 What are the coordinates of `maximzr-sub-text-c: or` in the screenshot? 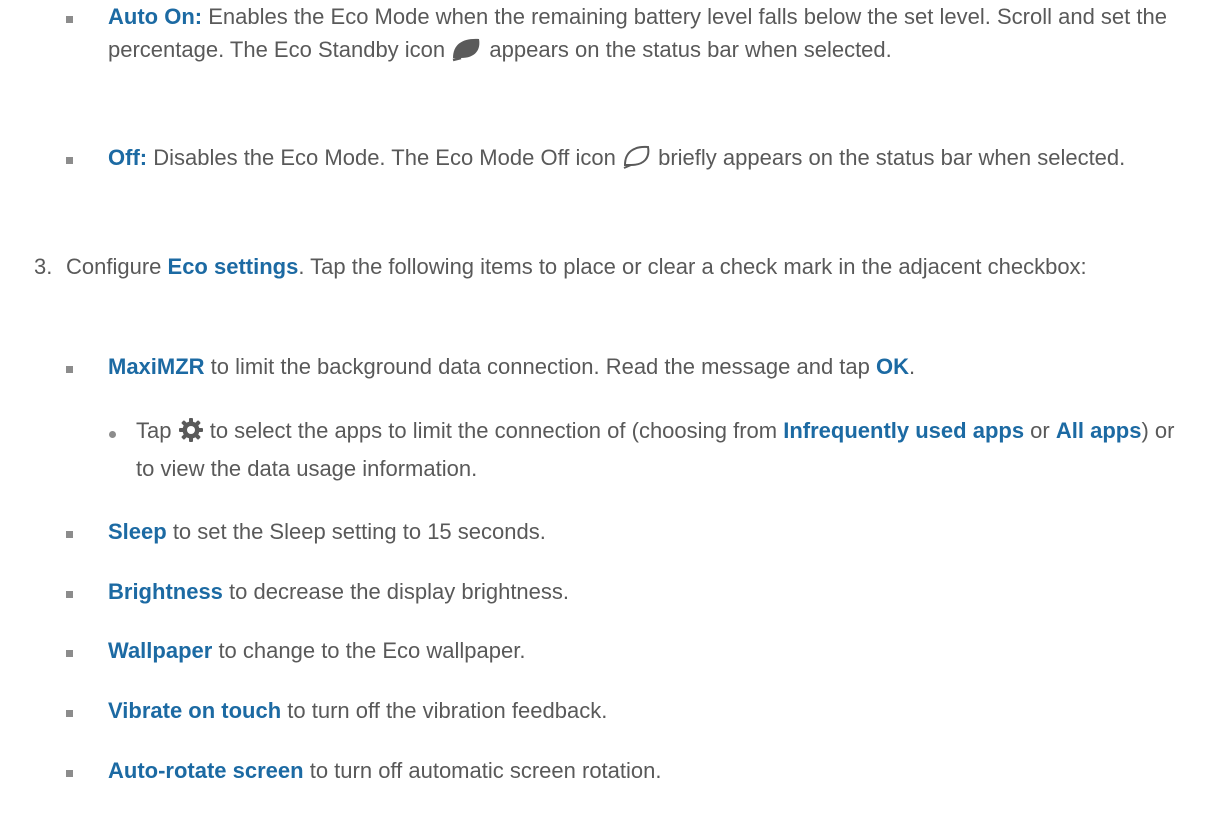 It's located at (1040, 430).